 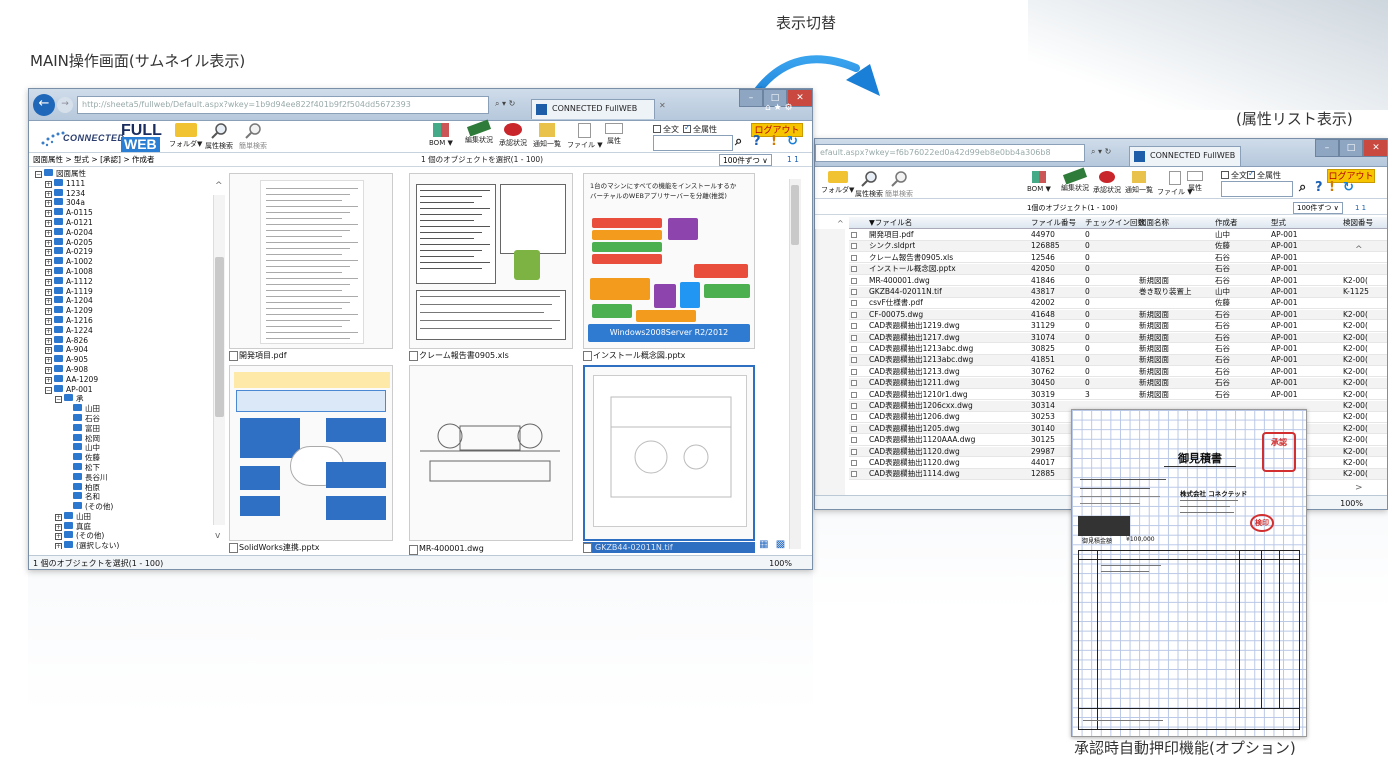 What do you see at coordinates (1257, 189) in the screenshot?
I see `attr-search-input` at bounding box center [1257, 189].